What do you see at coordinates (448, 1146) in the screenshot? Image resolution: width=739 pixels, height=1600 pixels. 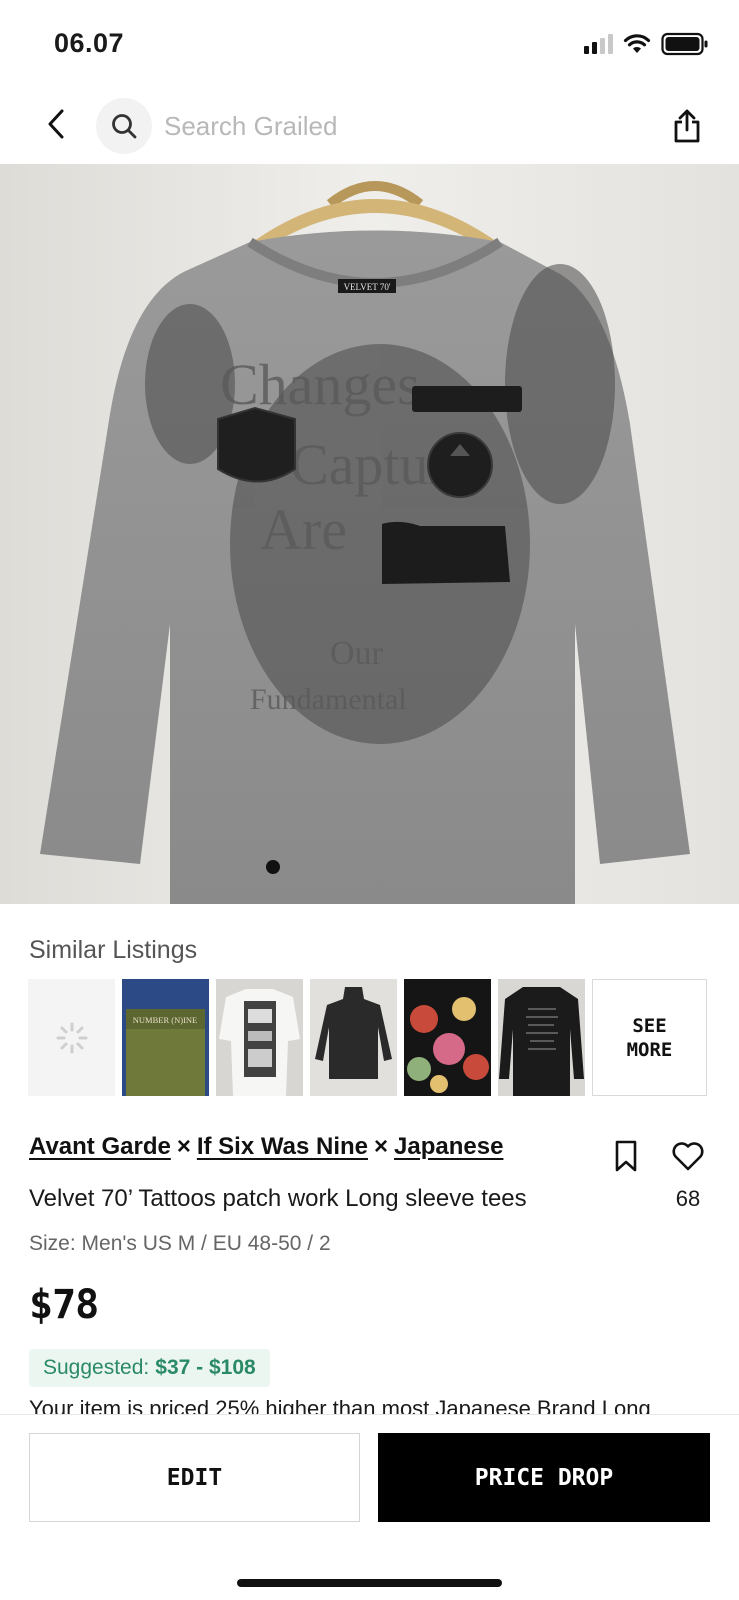 I see `designer-link: Japanese` at bounding box center [448, 1146].